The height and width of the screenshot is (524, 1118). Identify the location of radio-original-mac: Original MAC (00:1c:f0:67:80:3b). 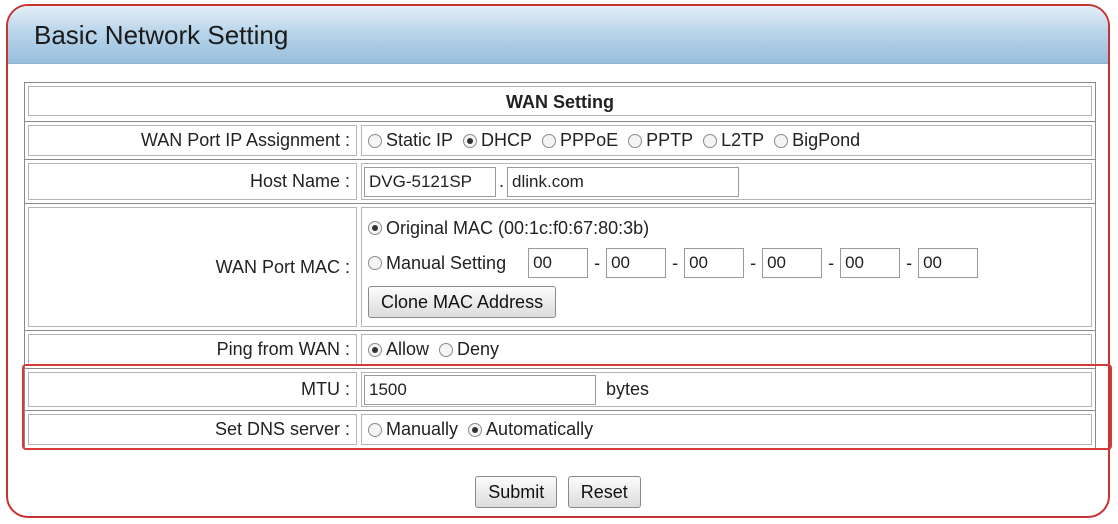
(508, 228).